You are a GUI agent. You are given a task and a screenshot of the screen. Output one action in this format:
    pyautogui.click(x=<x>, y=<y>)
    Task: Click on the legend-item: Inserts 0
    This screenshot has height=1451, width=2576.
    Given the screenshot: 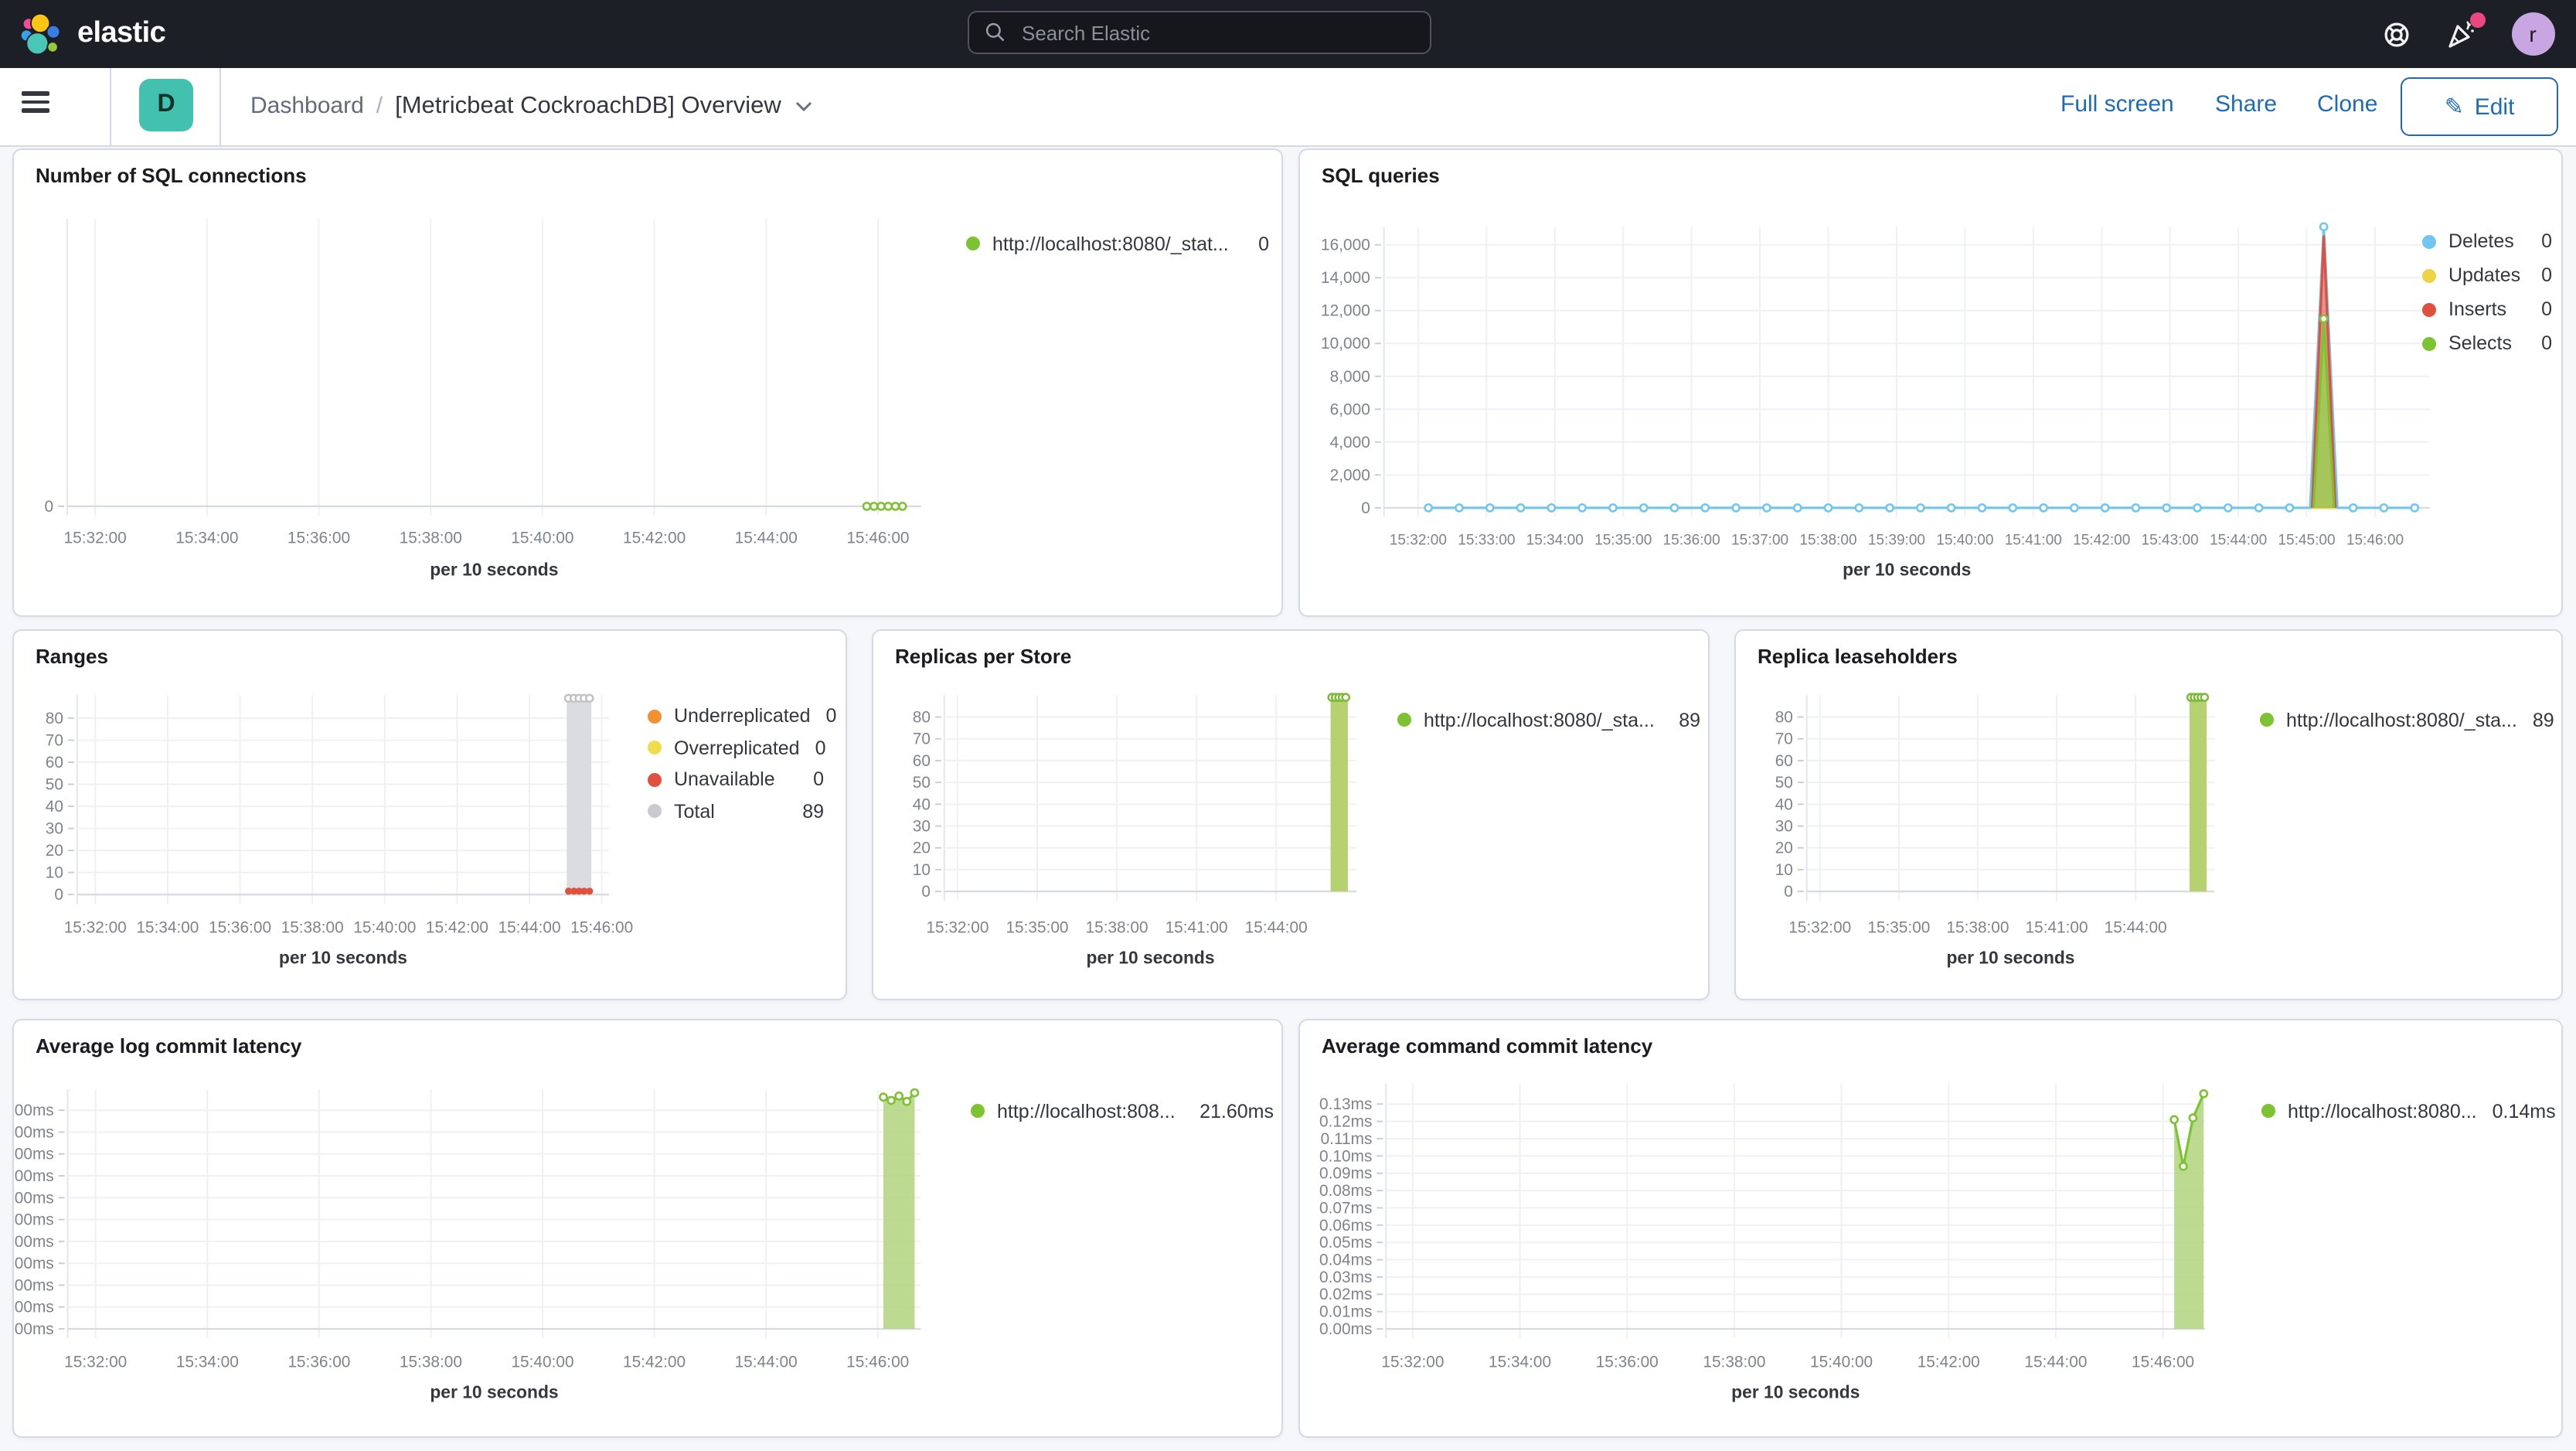 What is the action you would take?
    pyautogui.click(x=2487, y=309)
    